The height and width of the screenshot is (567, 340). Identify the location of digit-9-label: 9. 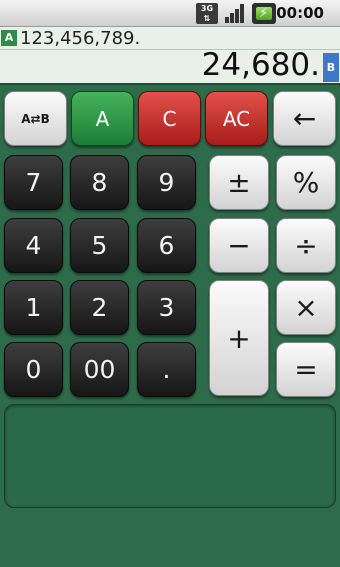
(166, 182).